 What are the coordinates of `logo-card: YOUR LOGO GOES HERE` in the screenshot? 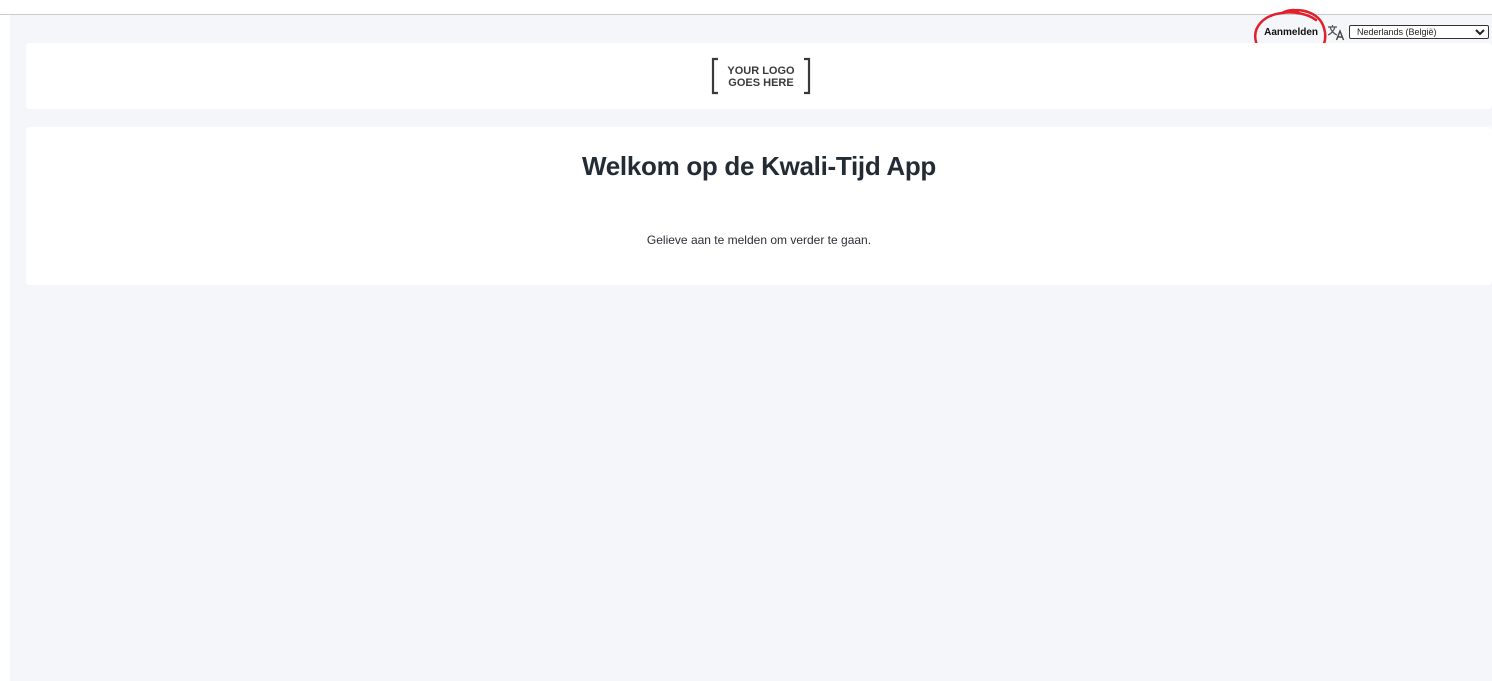 It's located at (759, 76).